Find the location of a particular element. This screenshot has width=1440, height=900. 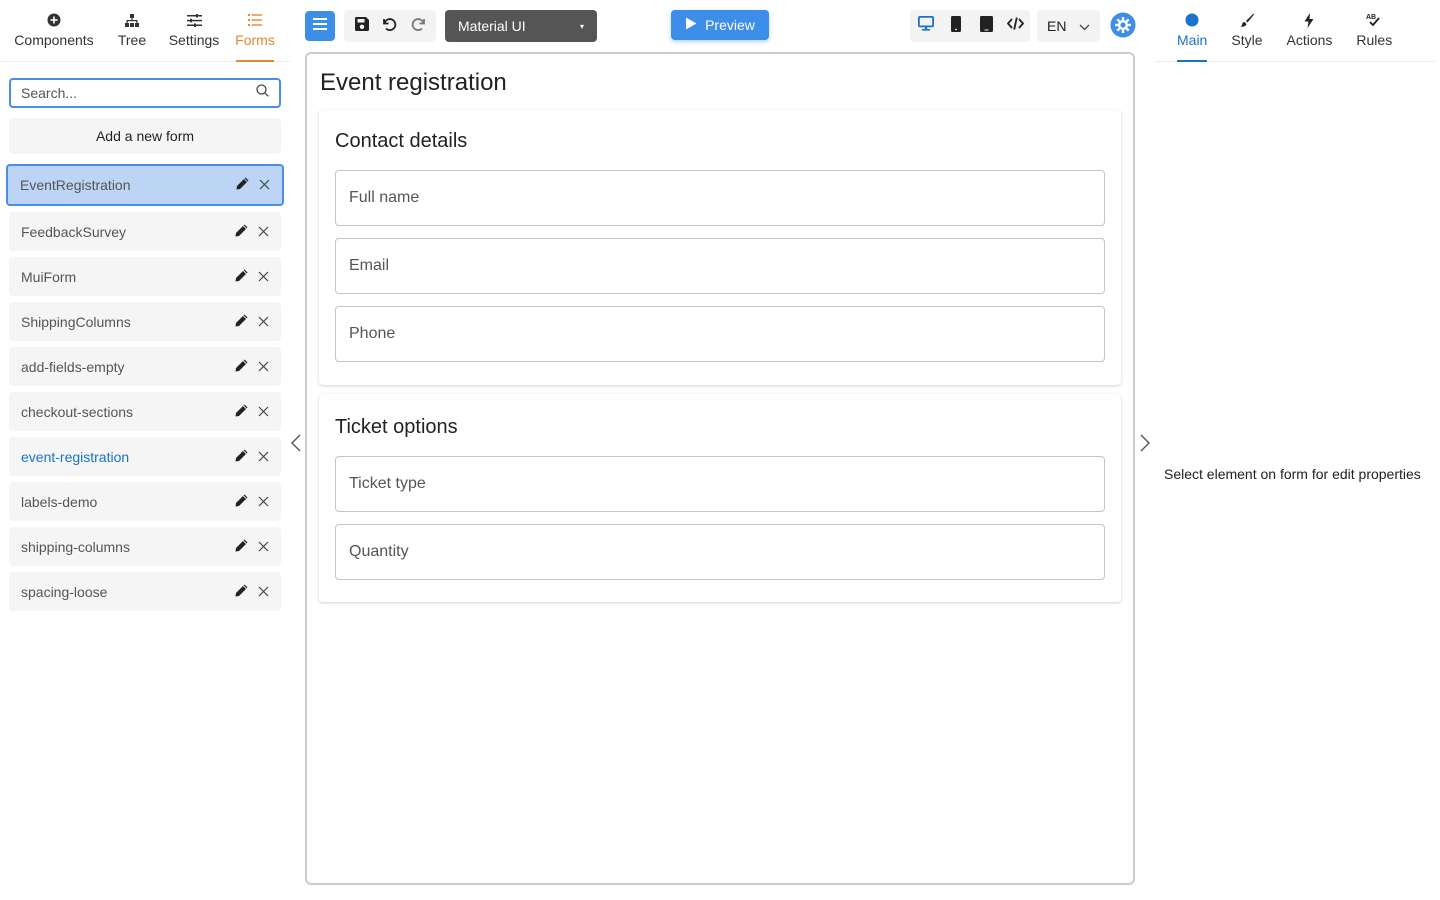

tablet-view-button is located at coordinates (986, 26).